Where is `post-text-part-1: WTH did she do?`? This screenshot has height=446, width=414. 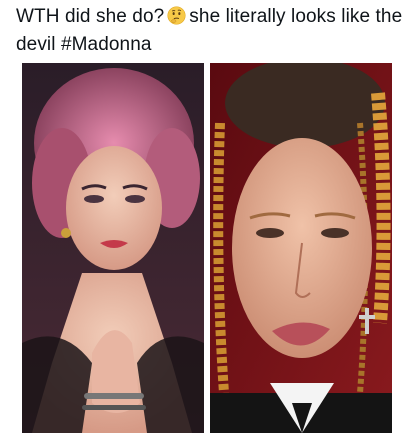 post-text-part-1: WTH did she do? is located at coordinates (90, 16).